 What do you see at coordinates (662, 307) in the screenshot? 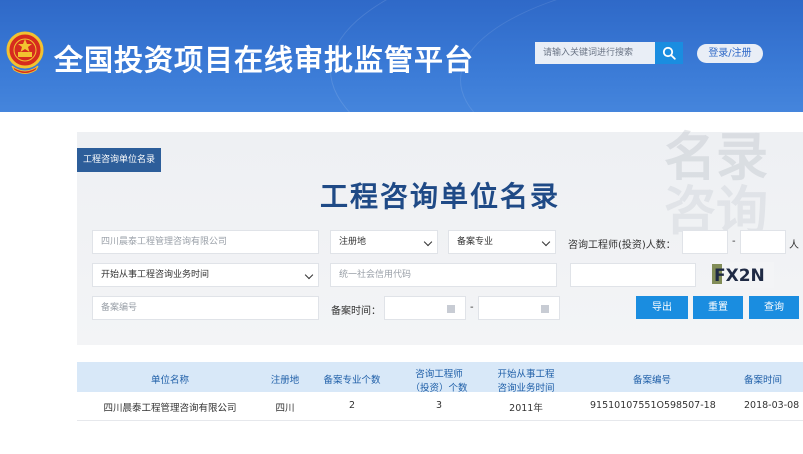
I see `export-button: 导出` at bounding box center [662, 307].